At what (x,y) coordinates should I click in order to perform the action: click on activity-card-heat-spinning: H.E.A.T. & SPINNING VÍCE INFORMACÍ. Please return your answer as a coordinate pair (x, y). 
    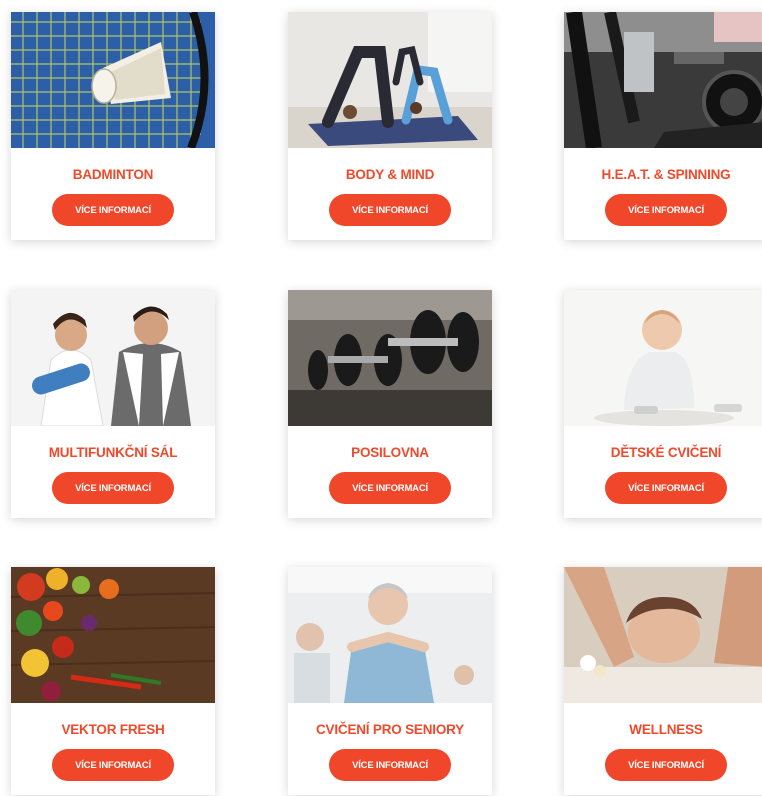
    Looking at the image, I should click on (663, 126).